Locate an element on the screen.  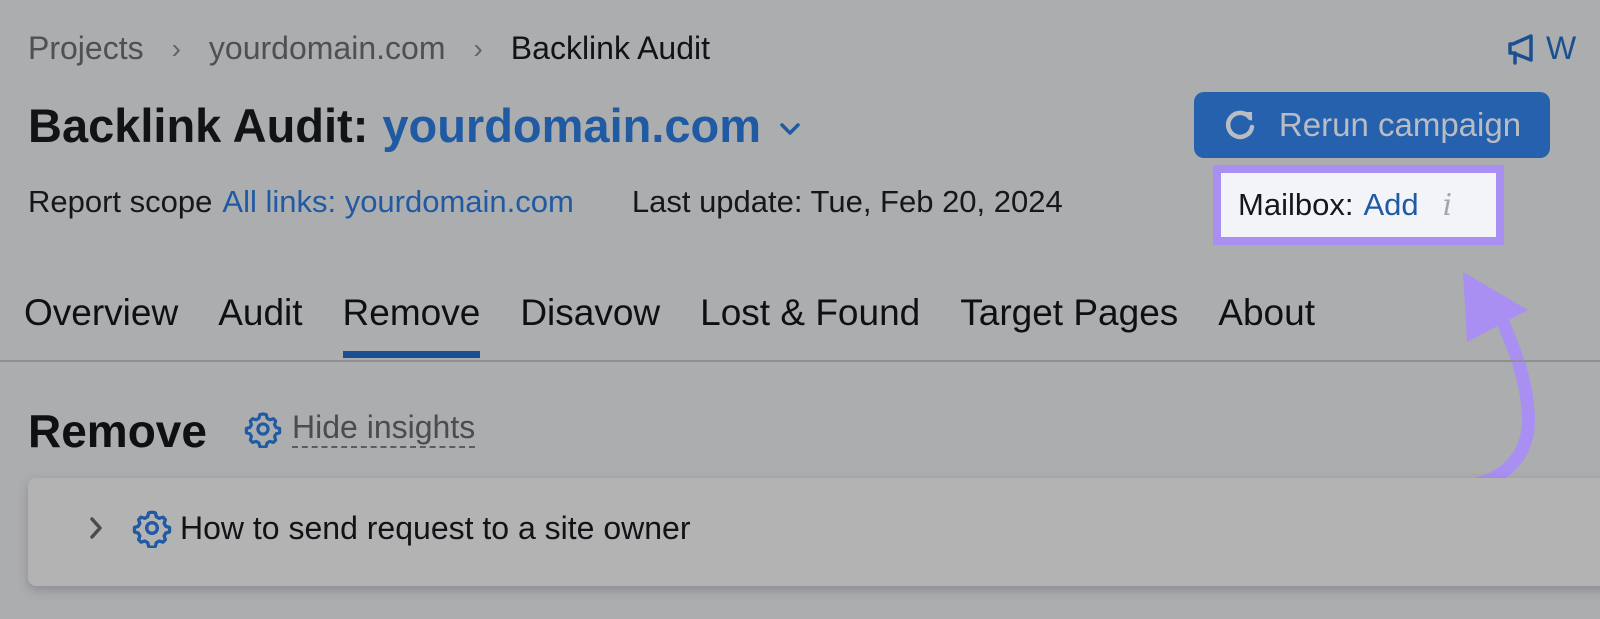
tab-divider is located at coordinates (800, 361).